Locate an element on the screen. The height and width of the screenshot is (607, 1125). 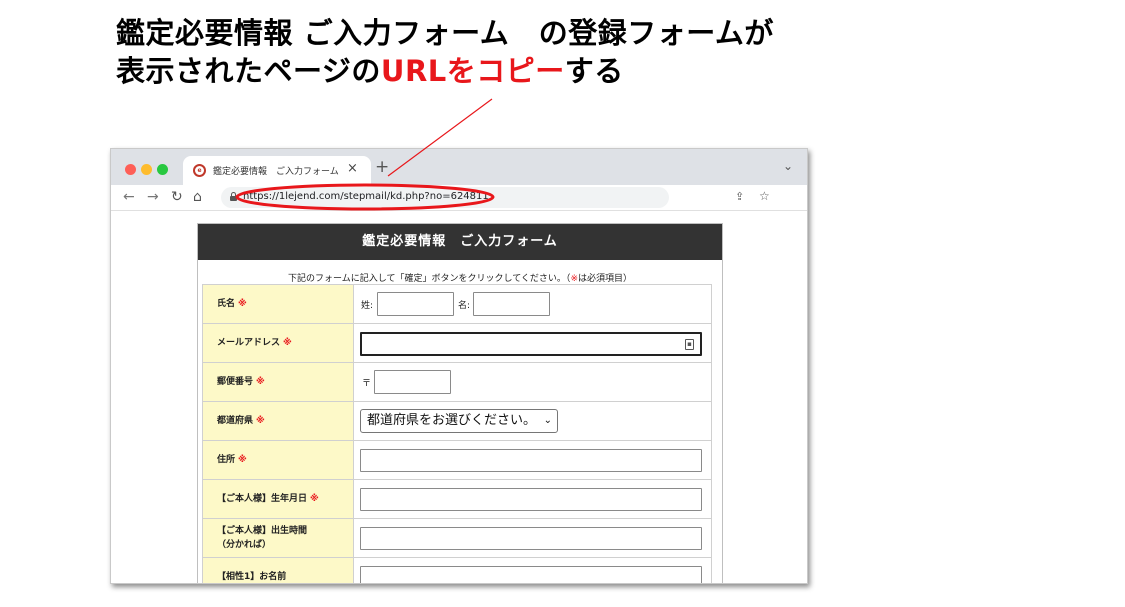
postal-code-input is located at coordinates (412, 382).